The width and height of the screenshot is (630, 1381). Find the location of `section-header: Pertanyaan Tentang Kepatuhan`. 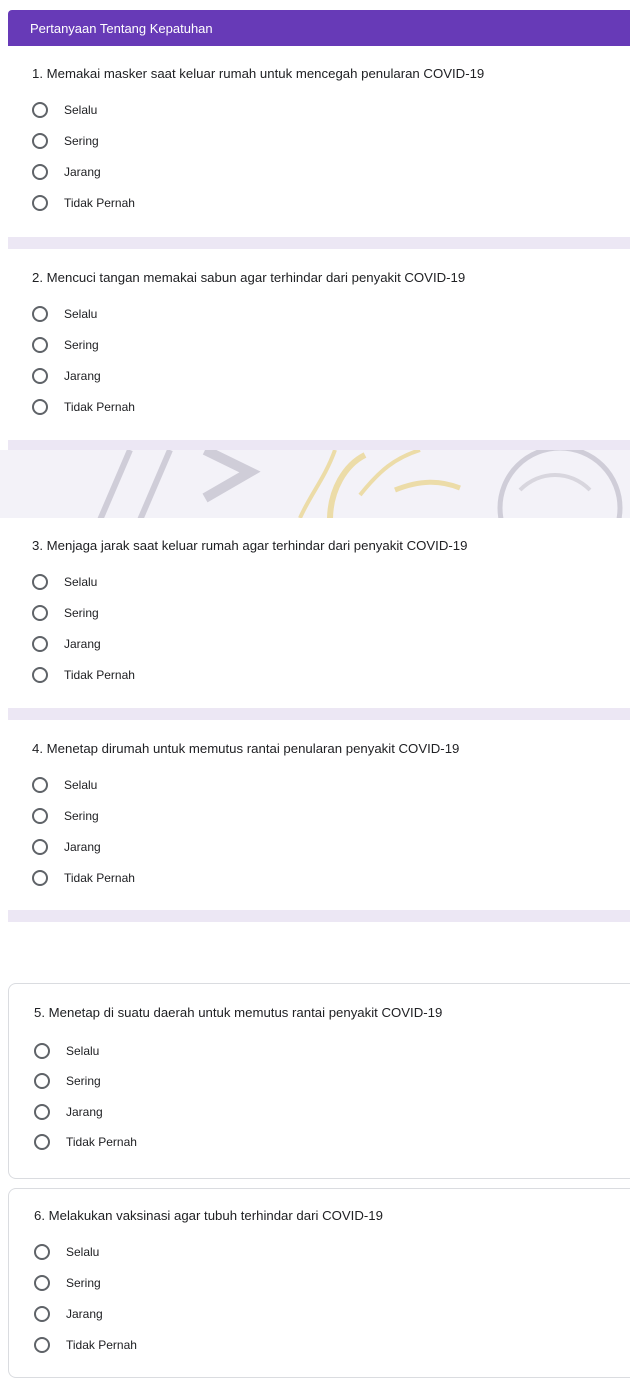

section-header: Pertanyaan Tentang Kepatuhan is located at coordinates (319, 28).